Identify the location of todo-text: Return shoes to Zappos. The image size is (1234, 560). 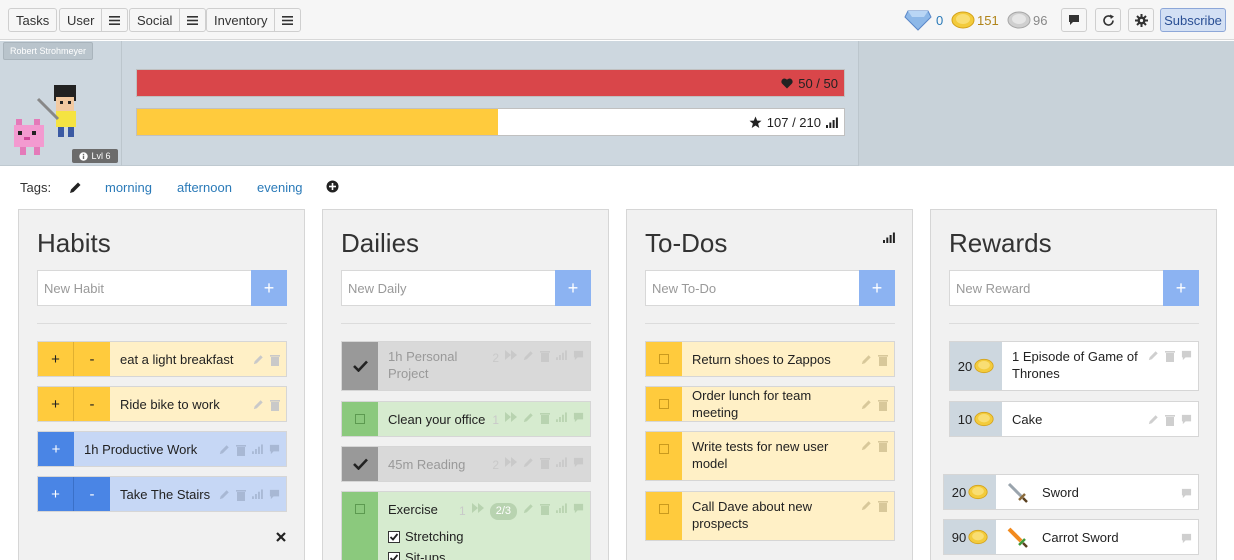
(776, 359).